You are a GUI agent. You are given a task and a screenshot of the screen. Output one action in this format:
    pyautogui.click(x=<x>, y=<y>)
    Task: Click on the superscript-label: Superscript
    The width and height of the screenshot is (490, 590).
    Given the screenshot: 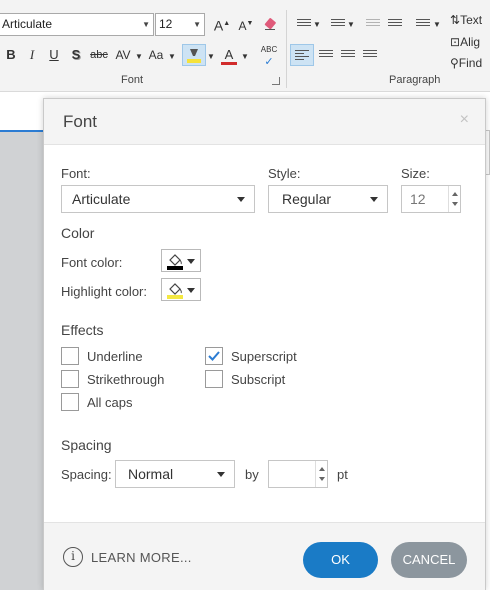 What is the action you would take?
    pyautogui.click(x=264, y=356)
    